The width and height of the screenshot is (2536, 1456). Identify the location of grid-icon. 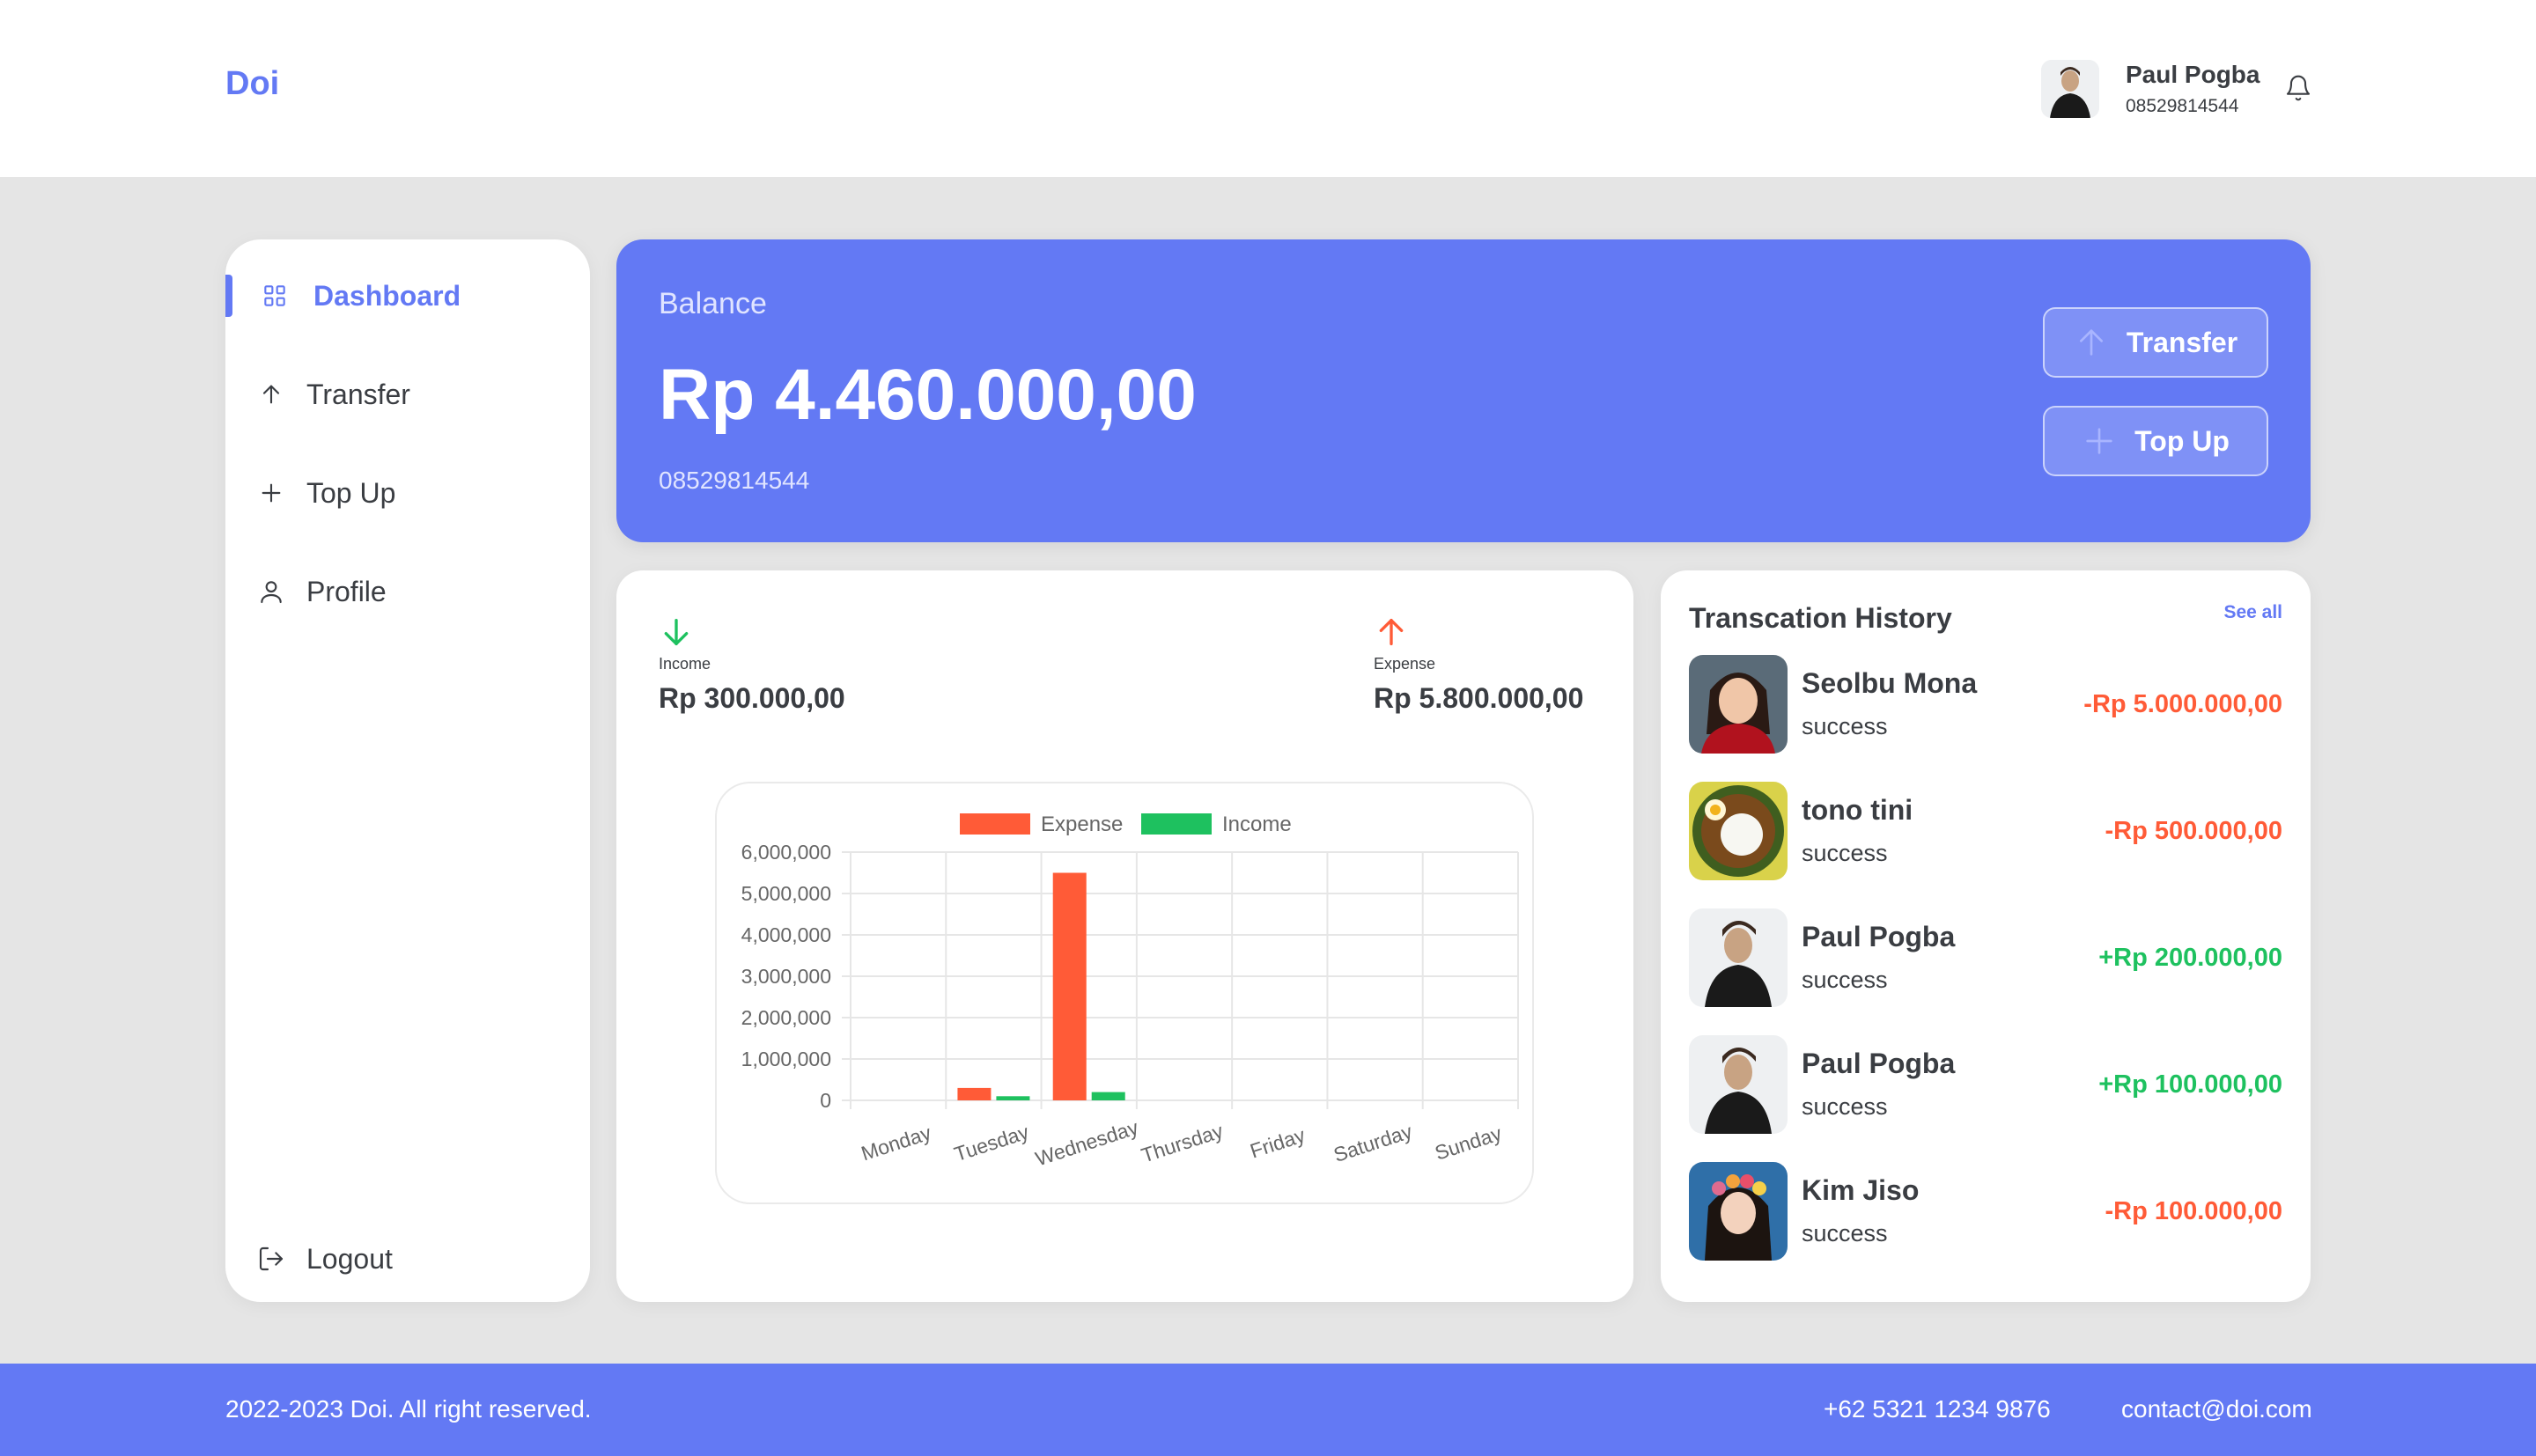
(275, 296).